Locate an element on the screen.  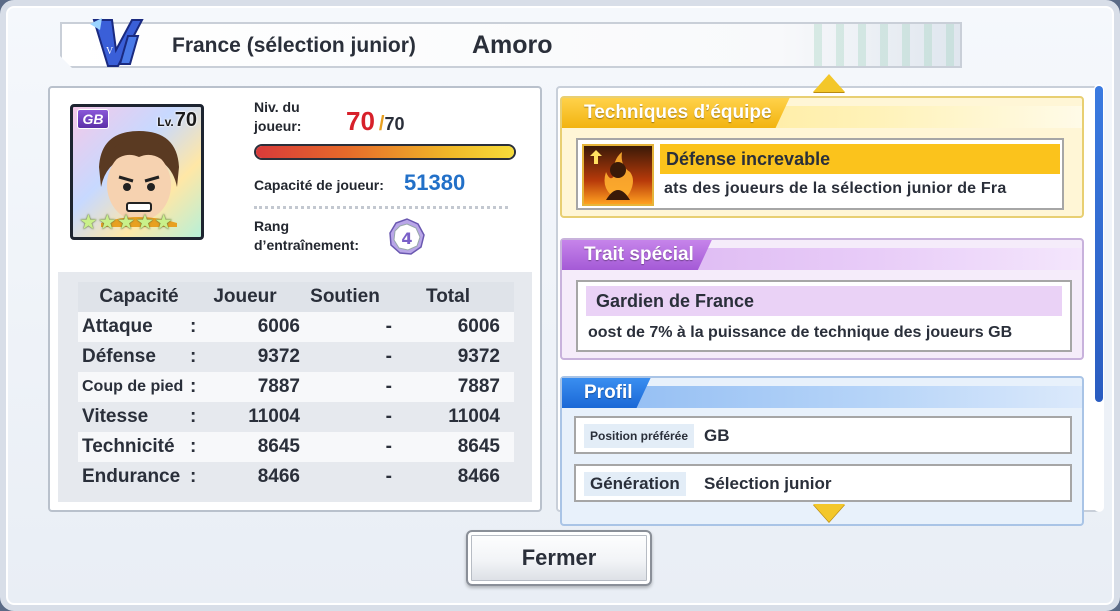
training-rank-label: Rang d’entraînement: is located at coordinates (307, 235).